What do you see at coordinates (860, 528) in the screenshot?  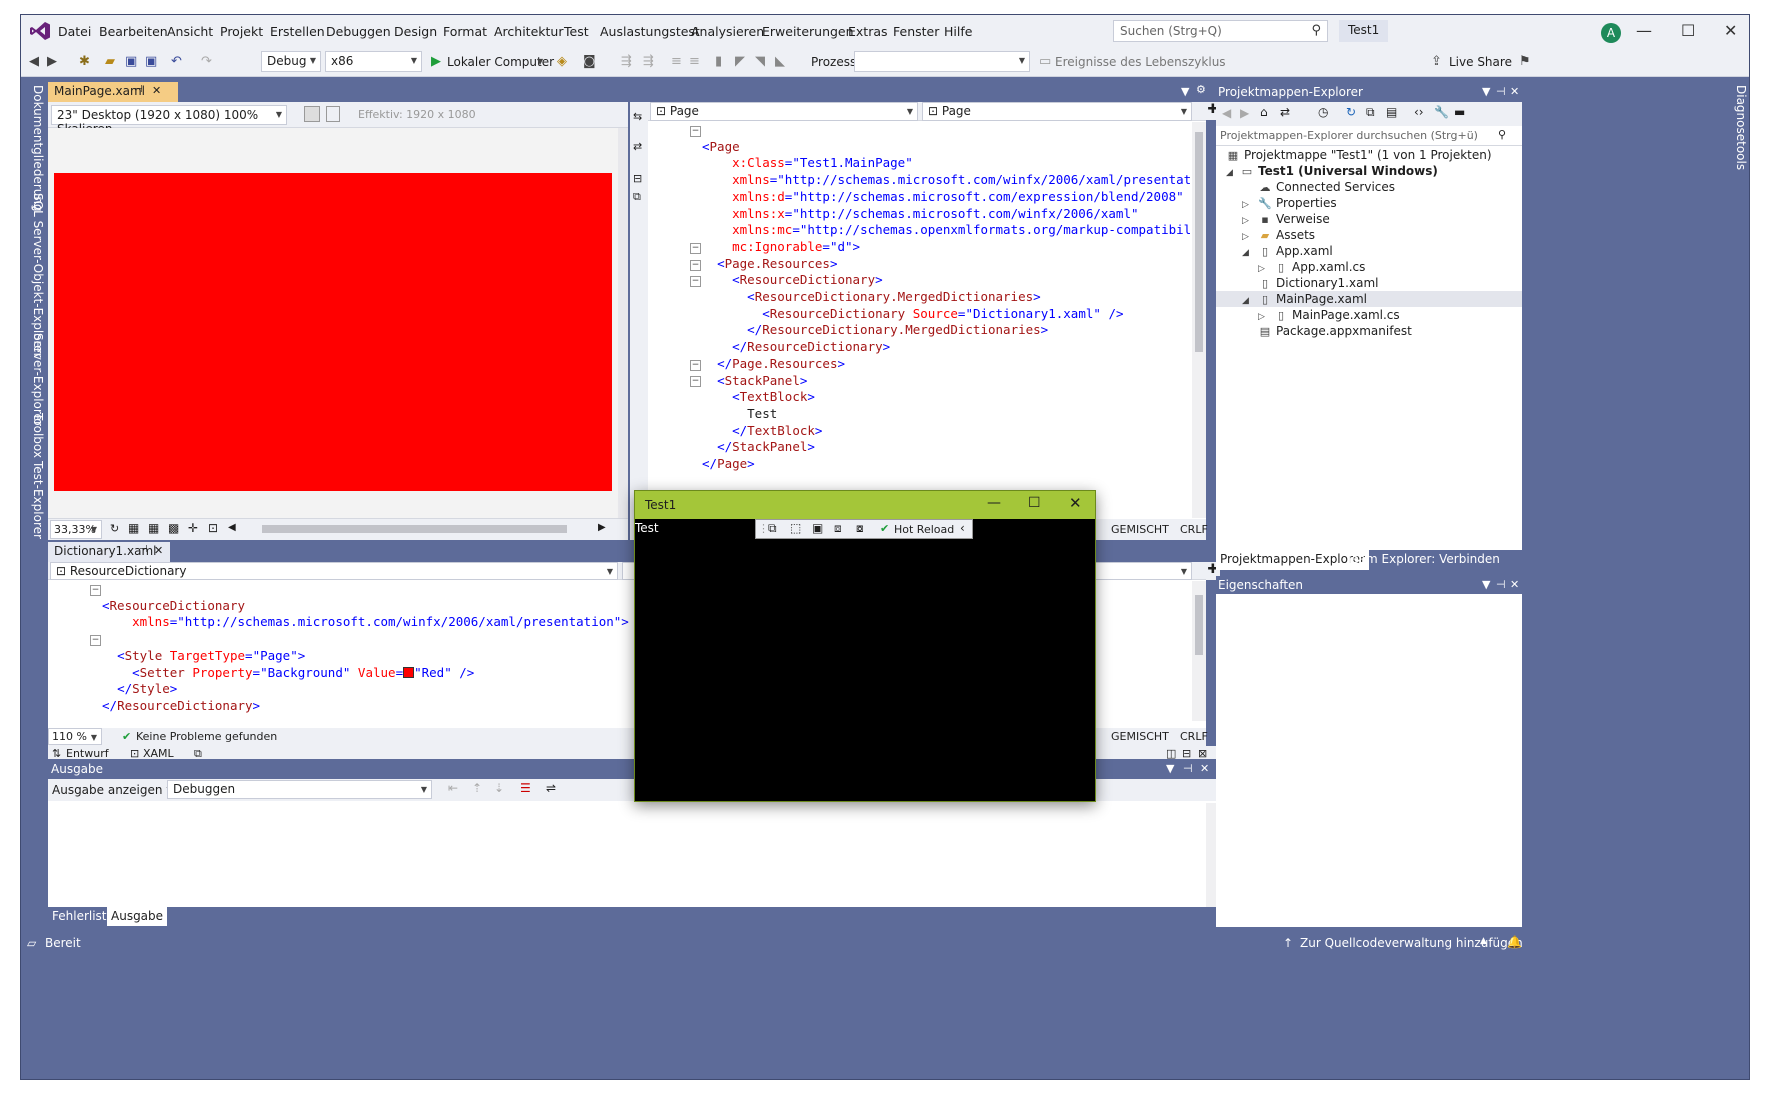 I see `binding-failures-icon: ⧇` at bounding box center [860, 528].